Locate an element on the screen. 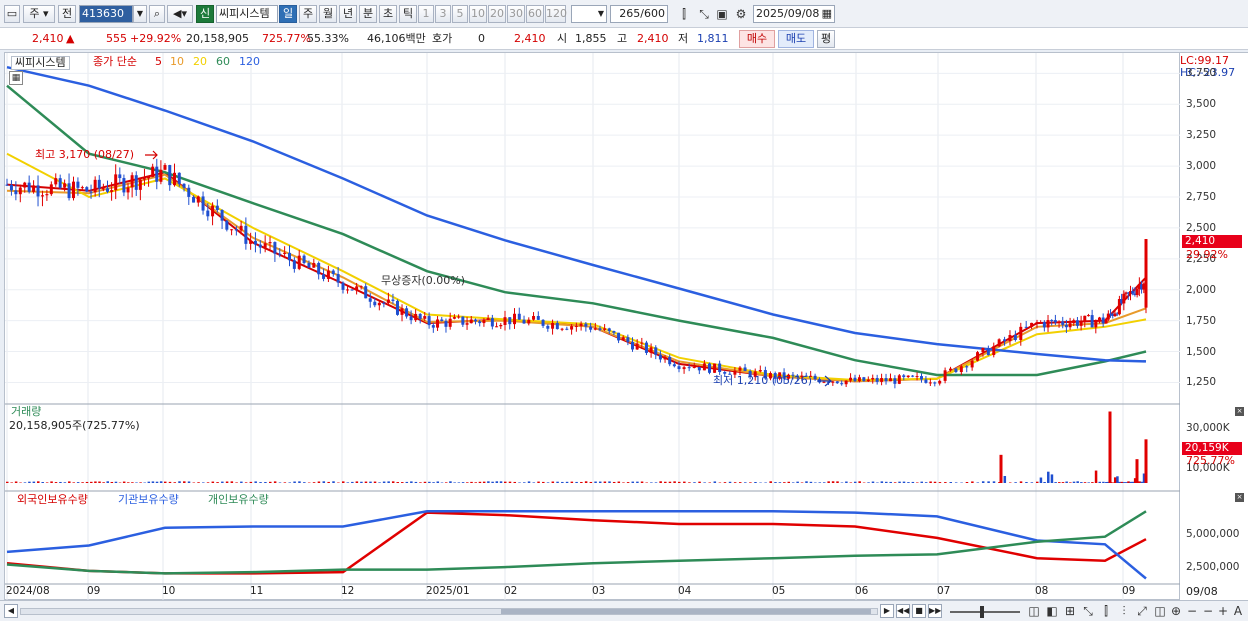  vol-tick-30k: 30,000K is located at coordinates (1208, 428).